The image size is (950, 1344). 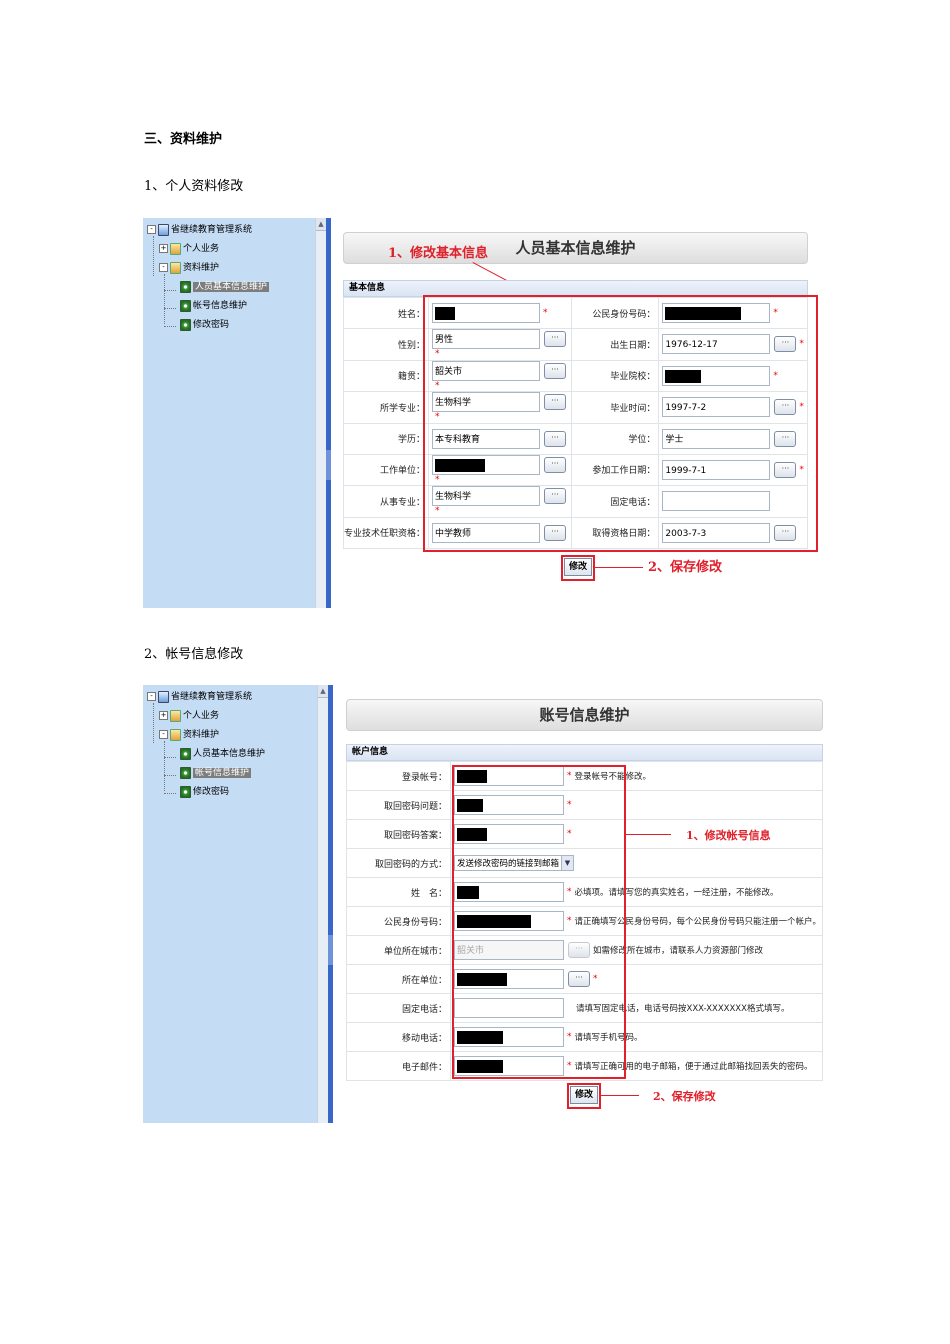 I want to click on field-label: 专业技术任职资格：, so click(x=386, y=532).